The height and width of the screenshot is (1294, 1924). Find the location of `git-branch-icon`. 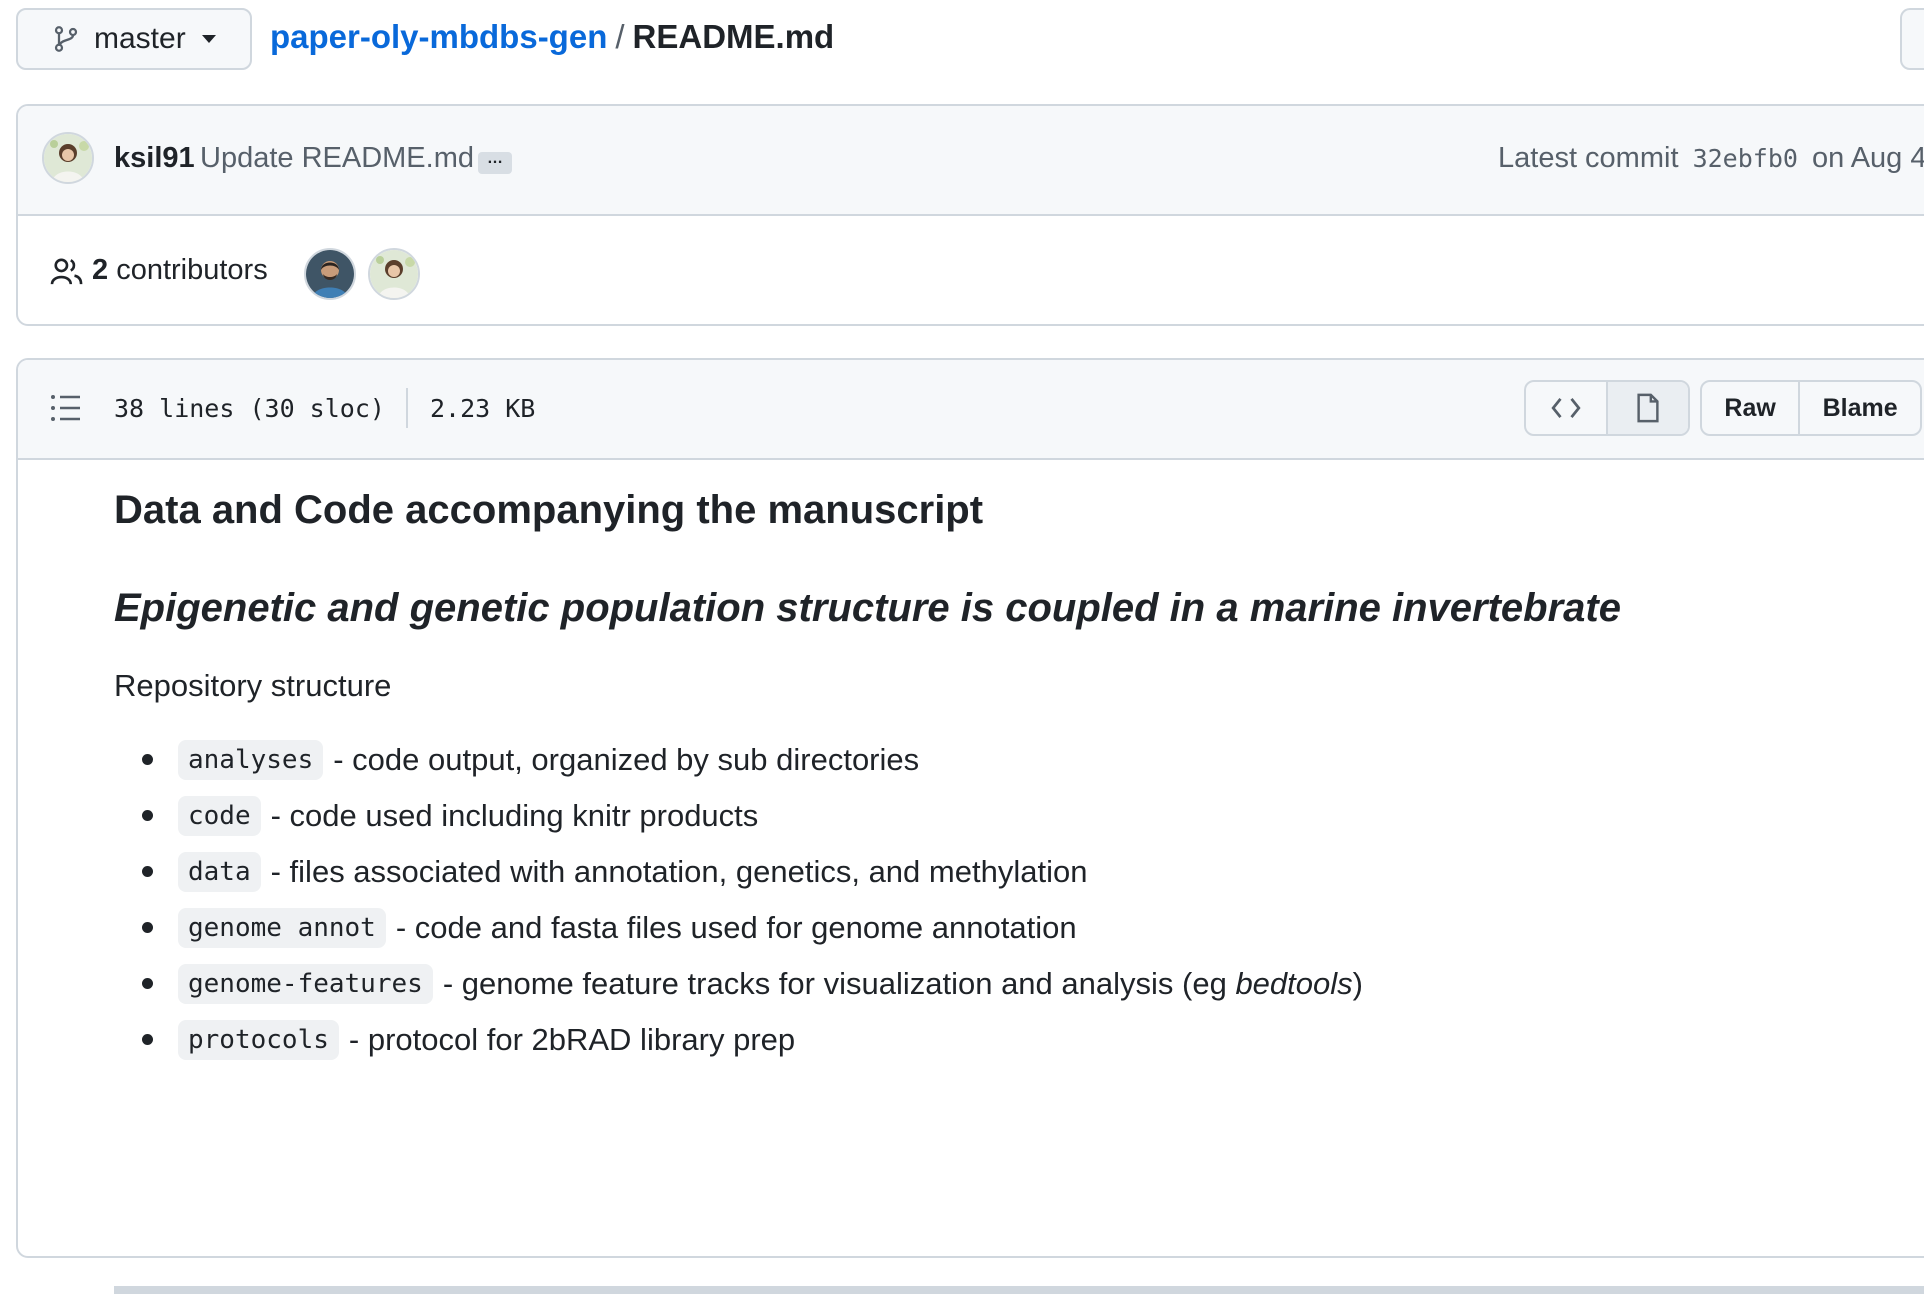

git-branch-icon is located at coordinates (66, 39).